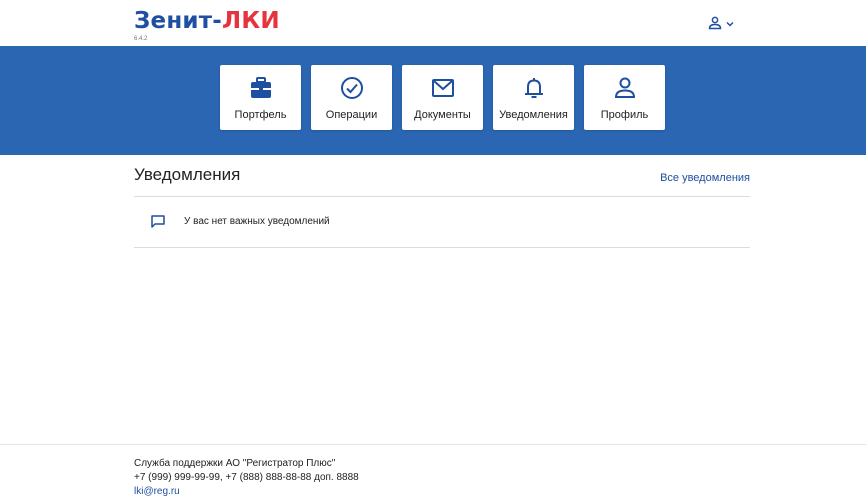 The image size is (866, 499). I want to click on bell-icon, so click(533, 88).